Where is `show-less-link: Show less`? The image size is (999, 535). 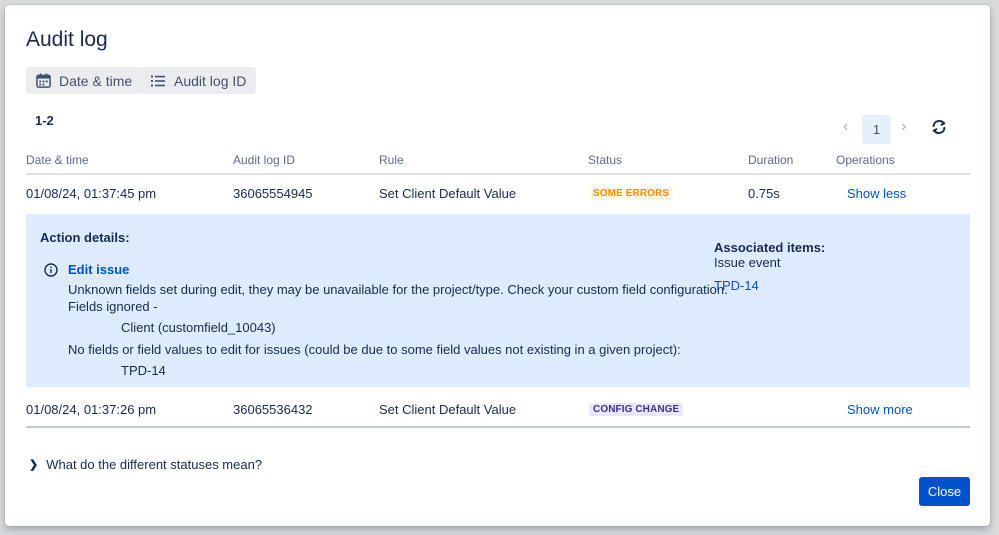
show-less-link: Show less is located at coordinates (876, 193).